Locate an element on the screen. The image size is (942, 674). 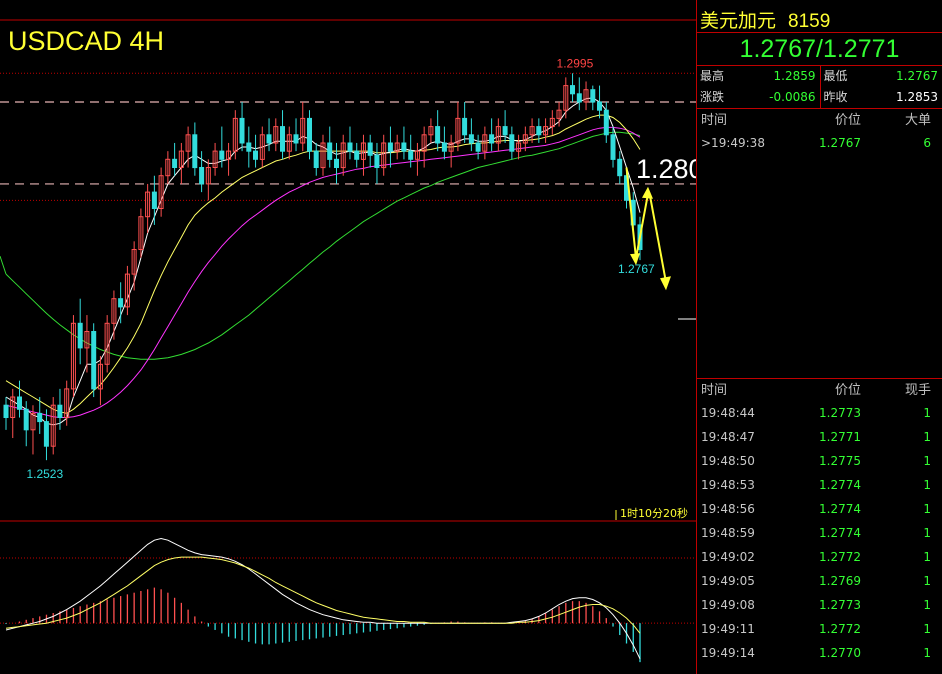
table-row: 19:48:44 1.2773 1 is located at coordinates (819, 413).